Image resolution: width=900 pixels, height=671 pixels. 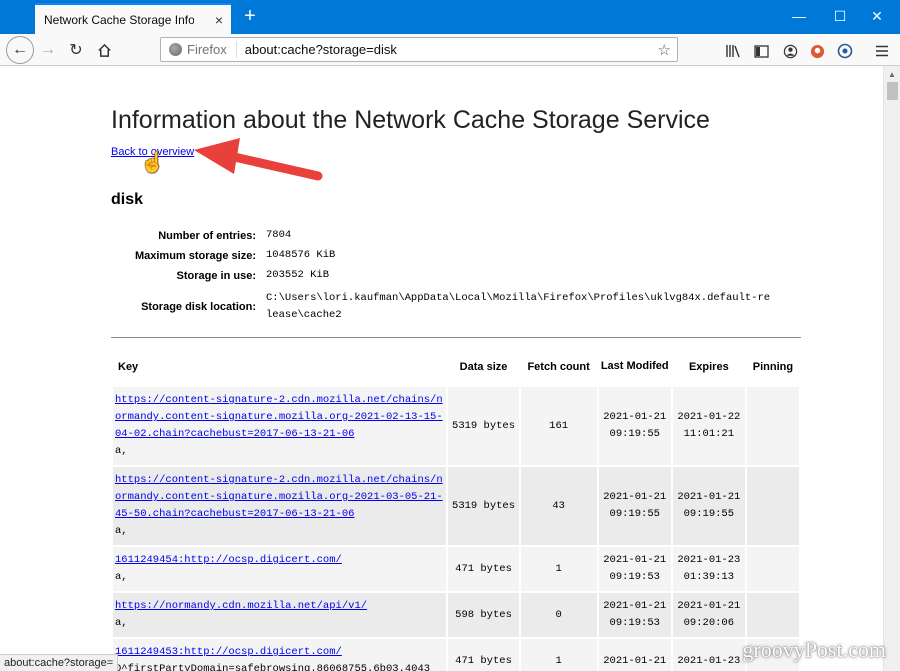 What do you see at coordinates (76, 50) in the screenshot?
I see `reload-icon: ↻` at bounding box center [76, 50].